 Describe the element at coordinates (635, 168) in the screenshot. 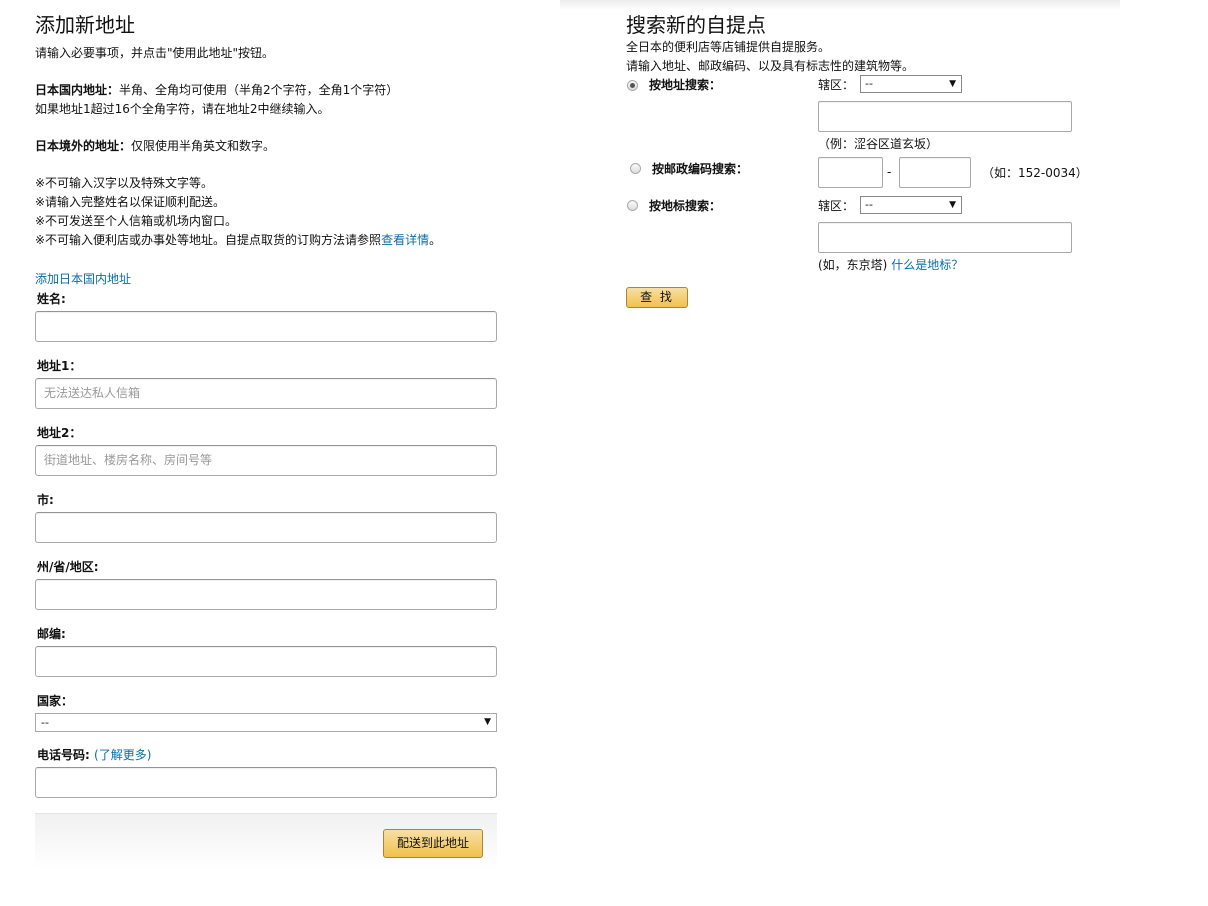

I see `search-by-zip-radio` at that location.